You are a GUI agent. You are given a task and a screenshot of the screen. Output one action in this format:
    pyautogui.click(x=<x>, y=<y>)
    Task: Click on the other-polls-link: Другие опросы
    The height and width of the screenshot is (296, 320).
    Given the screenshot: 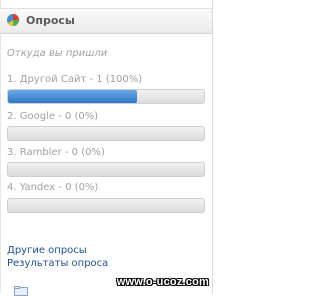 What is the action you would take?
    pyautogui.click(x=47, y=250)
    